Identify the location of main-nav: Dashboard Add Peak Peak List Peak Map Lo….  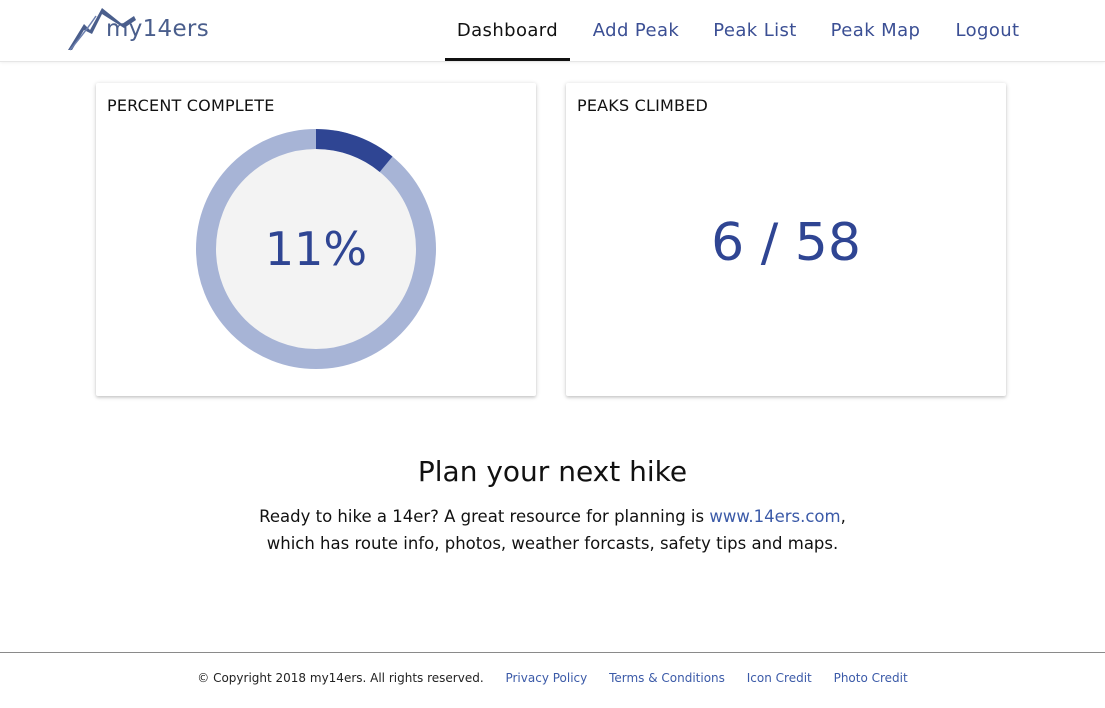
(738, 30).